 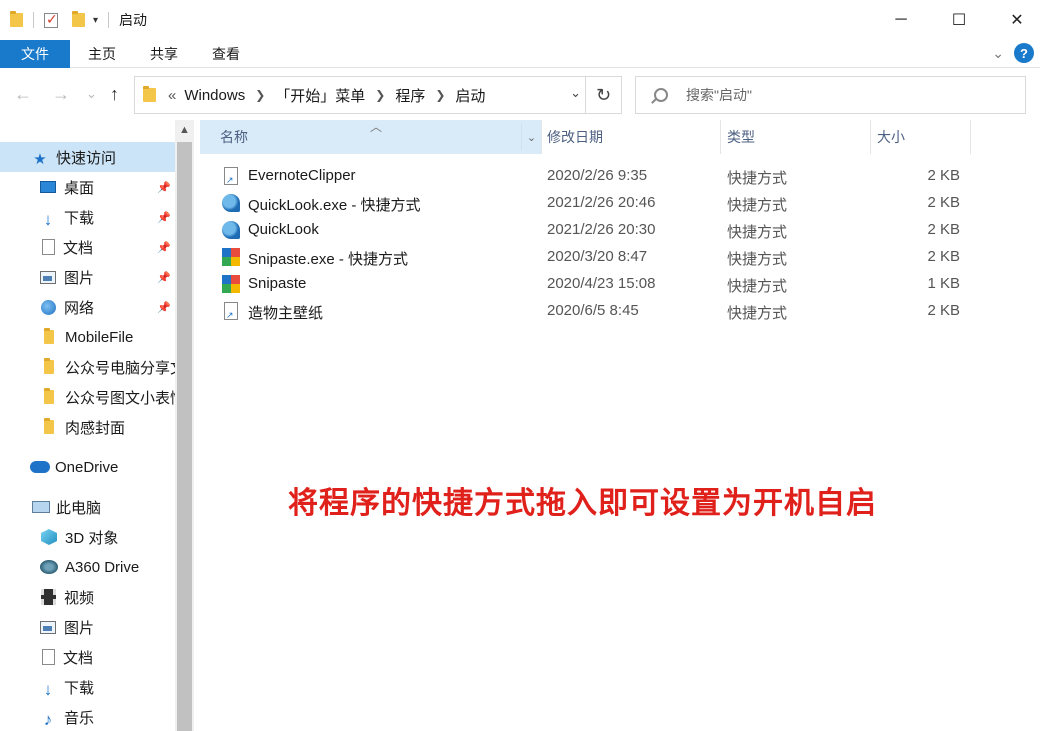 What do you see at coordinates (33, 20) in the screenshot?
I see `toolbar-divider` at bounding box center [33, 20].